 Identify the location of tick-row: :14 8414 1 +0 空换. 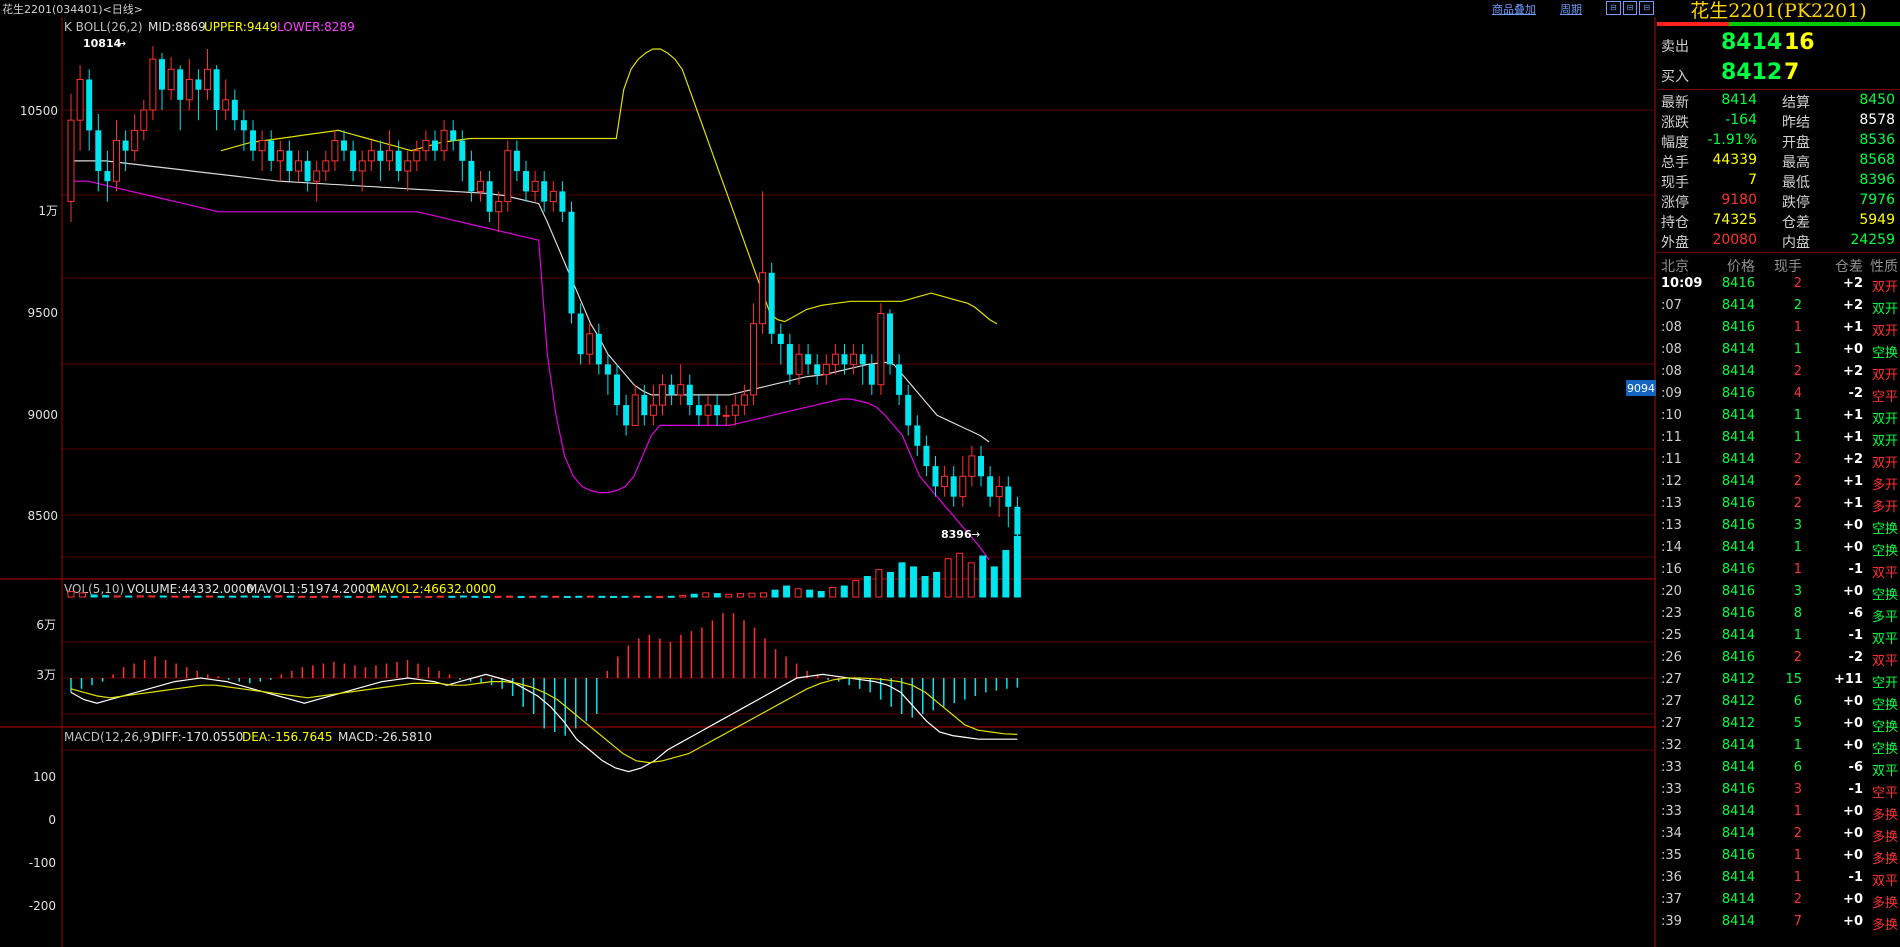
(1778, 548).